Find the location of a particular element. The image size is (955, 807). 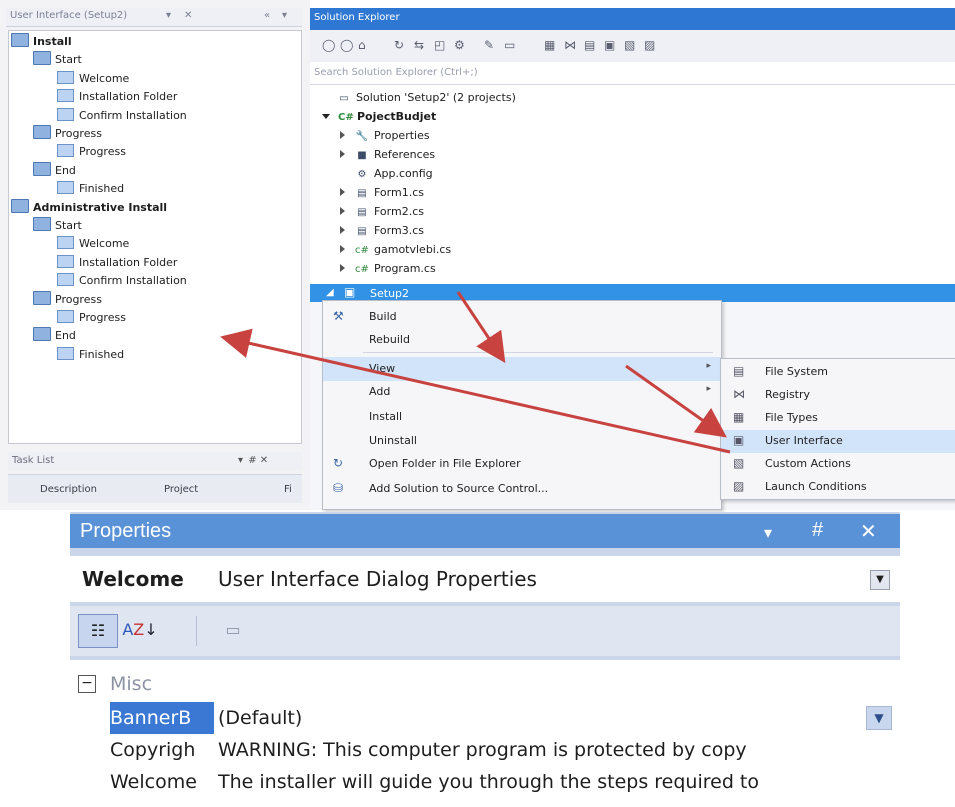

user-interface-tab: User Interface (Setup2) ▾ ✕ « ▾ is located at coordinates (154, 17).